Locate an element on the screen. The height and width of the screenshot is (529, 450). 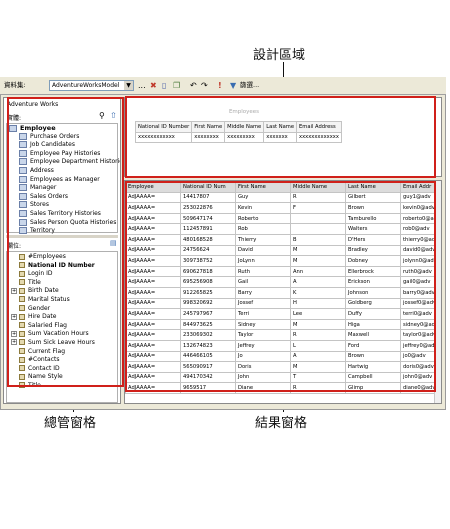
chevron-down-icon: ▼ is located at coordinates (128, 85).